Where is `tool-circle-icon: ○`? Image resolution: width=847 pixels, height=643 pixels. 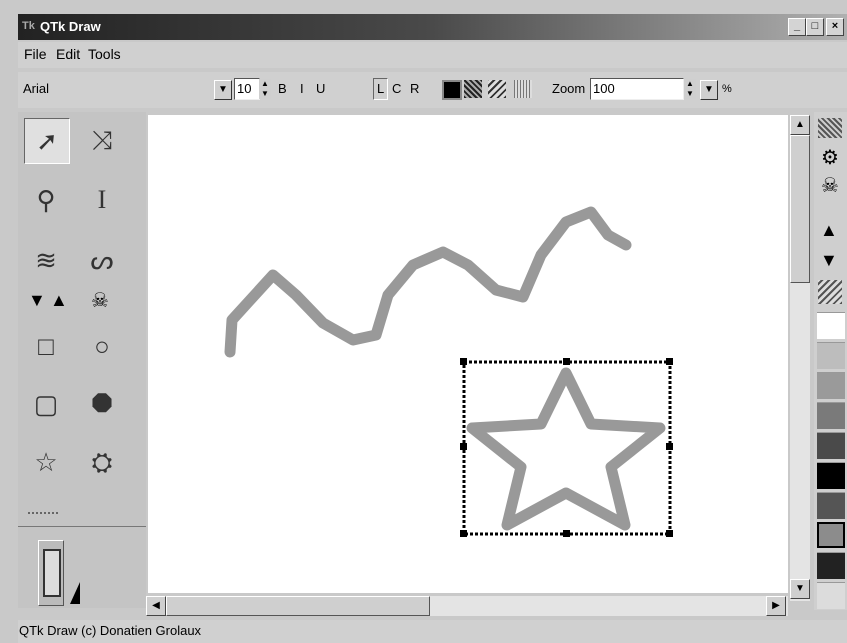
tool-circle-icon: ○ is located at coordinates (102, 346).